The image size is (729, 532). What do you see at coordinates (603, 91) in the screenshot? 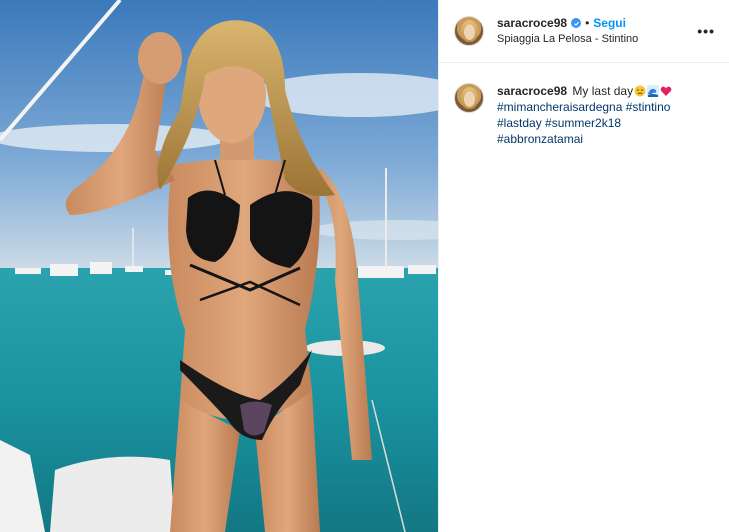
I see `caption-text: My last day` at bounding box center [603, 91].